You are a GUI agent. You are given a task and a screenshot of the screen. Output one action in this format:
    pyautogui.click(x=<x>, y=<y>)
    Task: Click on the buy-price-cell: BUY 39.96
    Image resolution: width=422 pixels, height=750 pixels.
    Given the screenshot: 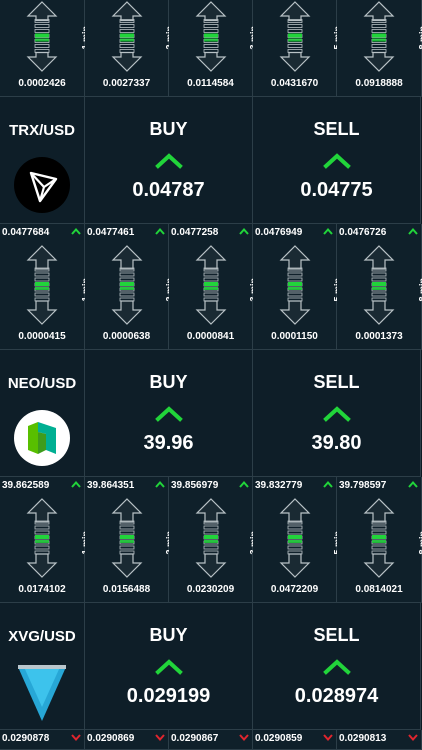 What is the action you would take?
    pyautogui.click(x=169, y=413)
    